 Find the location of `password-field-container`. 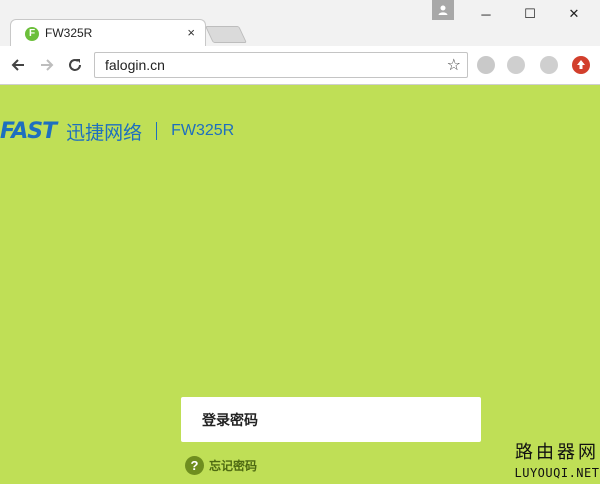

password-field-container is located at coordinates (331, 419).